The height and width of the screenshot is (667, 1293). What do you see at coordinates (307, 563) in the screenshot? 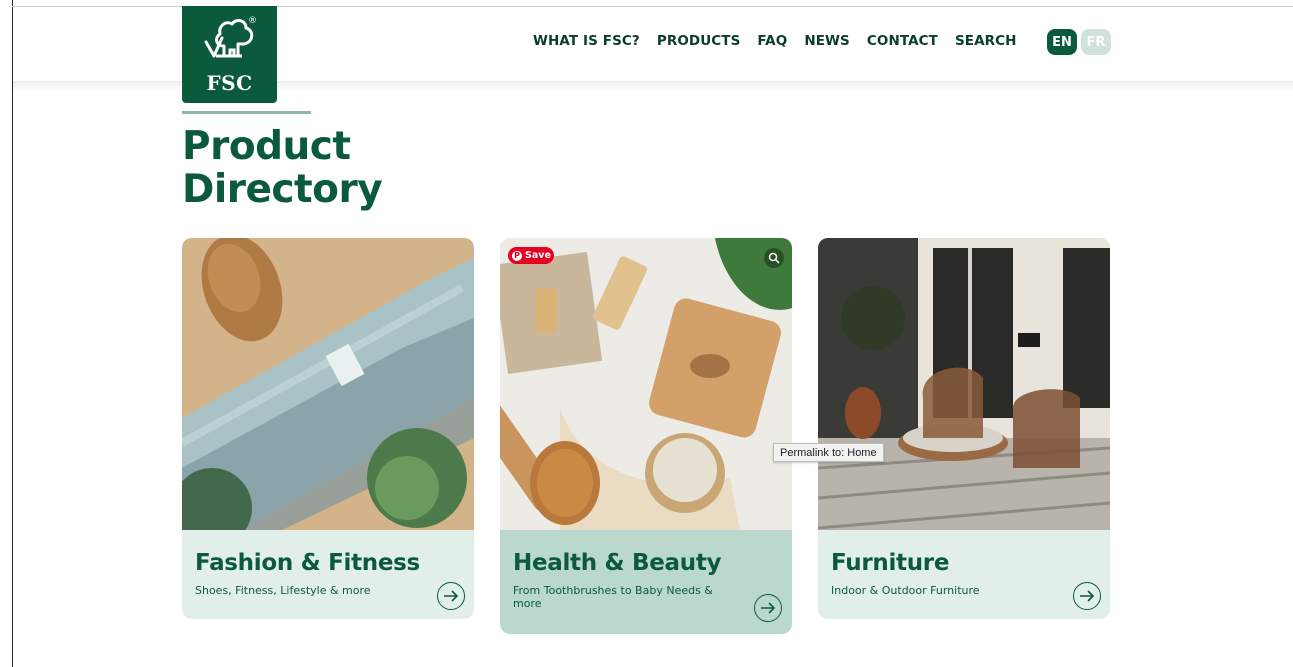
I see `card-title: Fashion & Fitness` at bounding box center [307, 563].